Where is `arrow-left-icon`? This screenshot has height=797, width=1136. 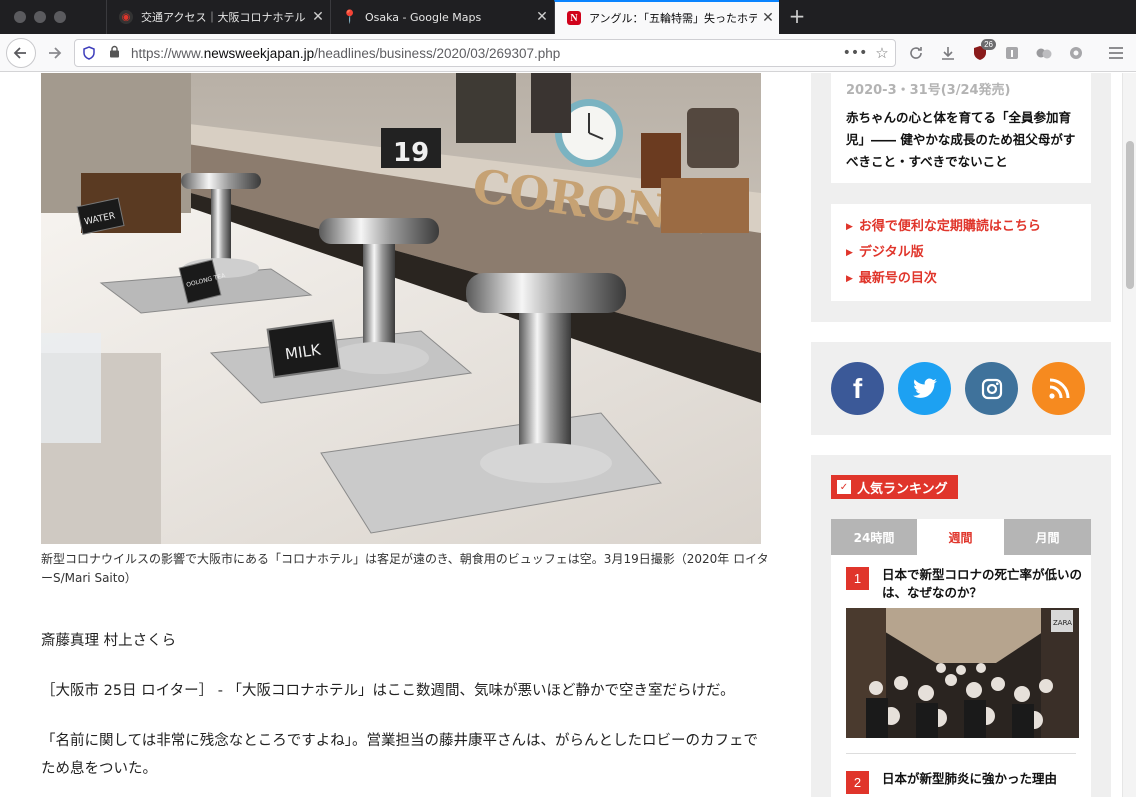 arrow-left-icon is located at coordinates (19, 53).